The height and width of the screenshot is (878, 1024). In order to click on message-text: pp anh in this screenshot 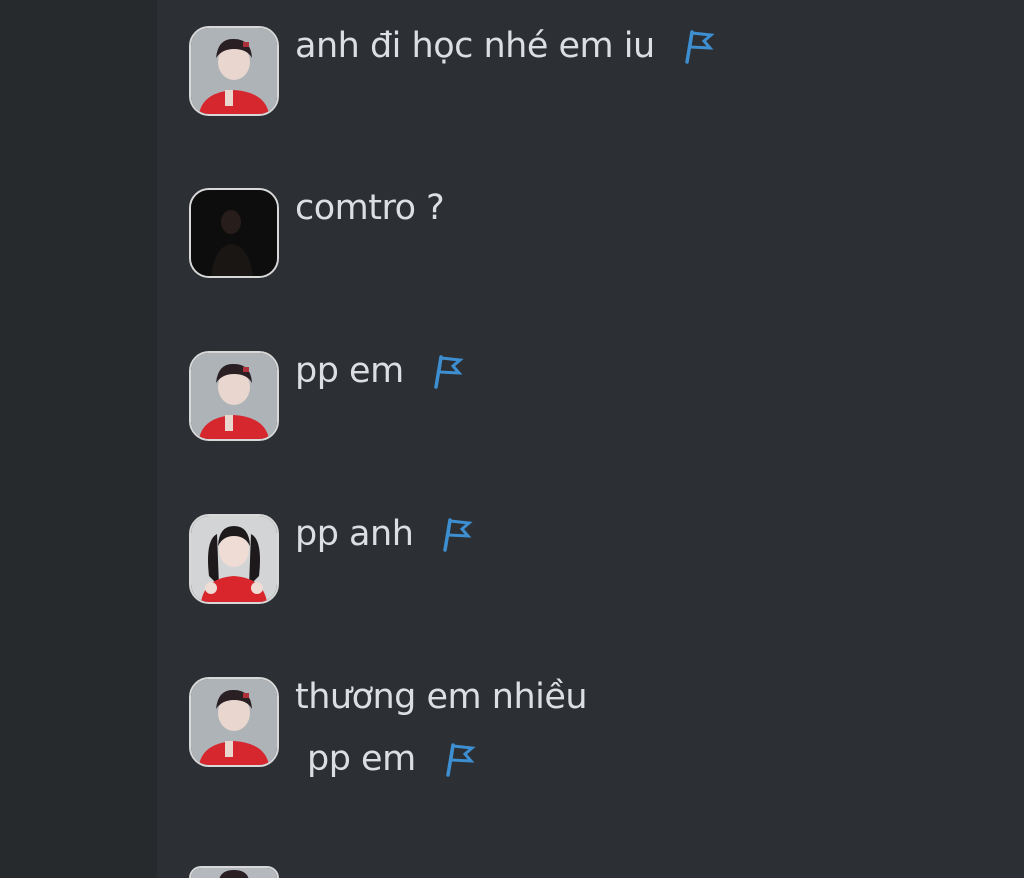, I will do `click(354, 534)`.